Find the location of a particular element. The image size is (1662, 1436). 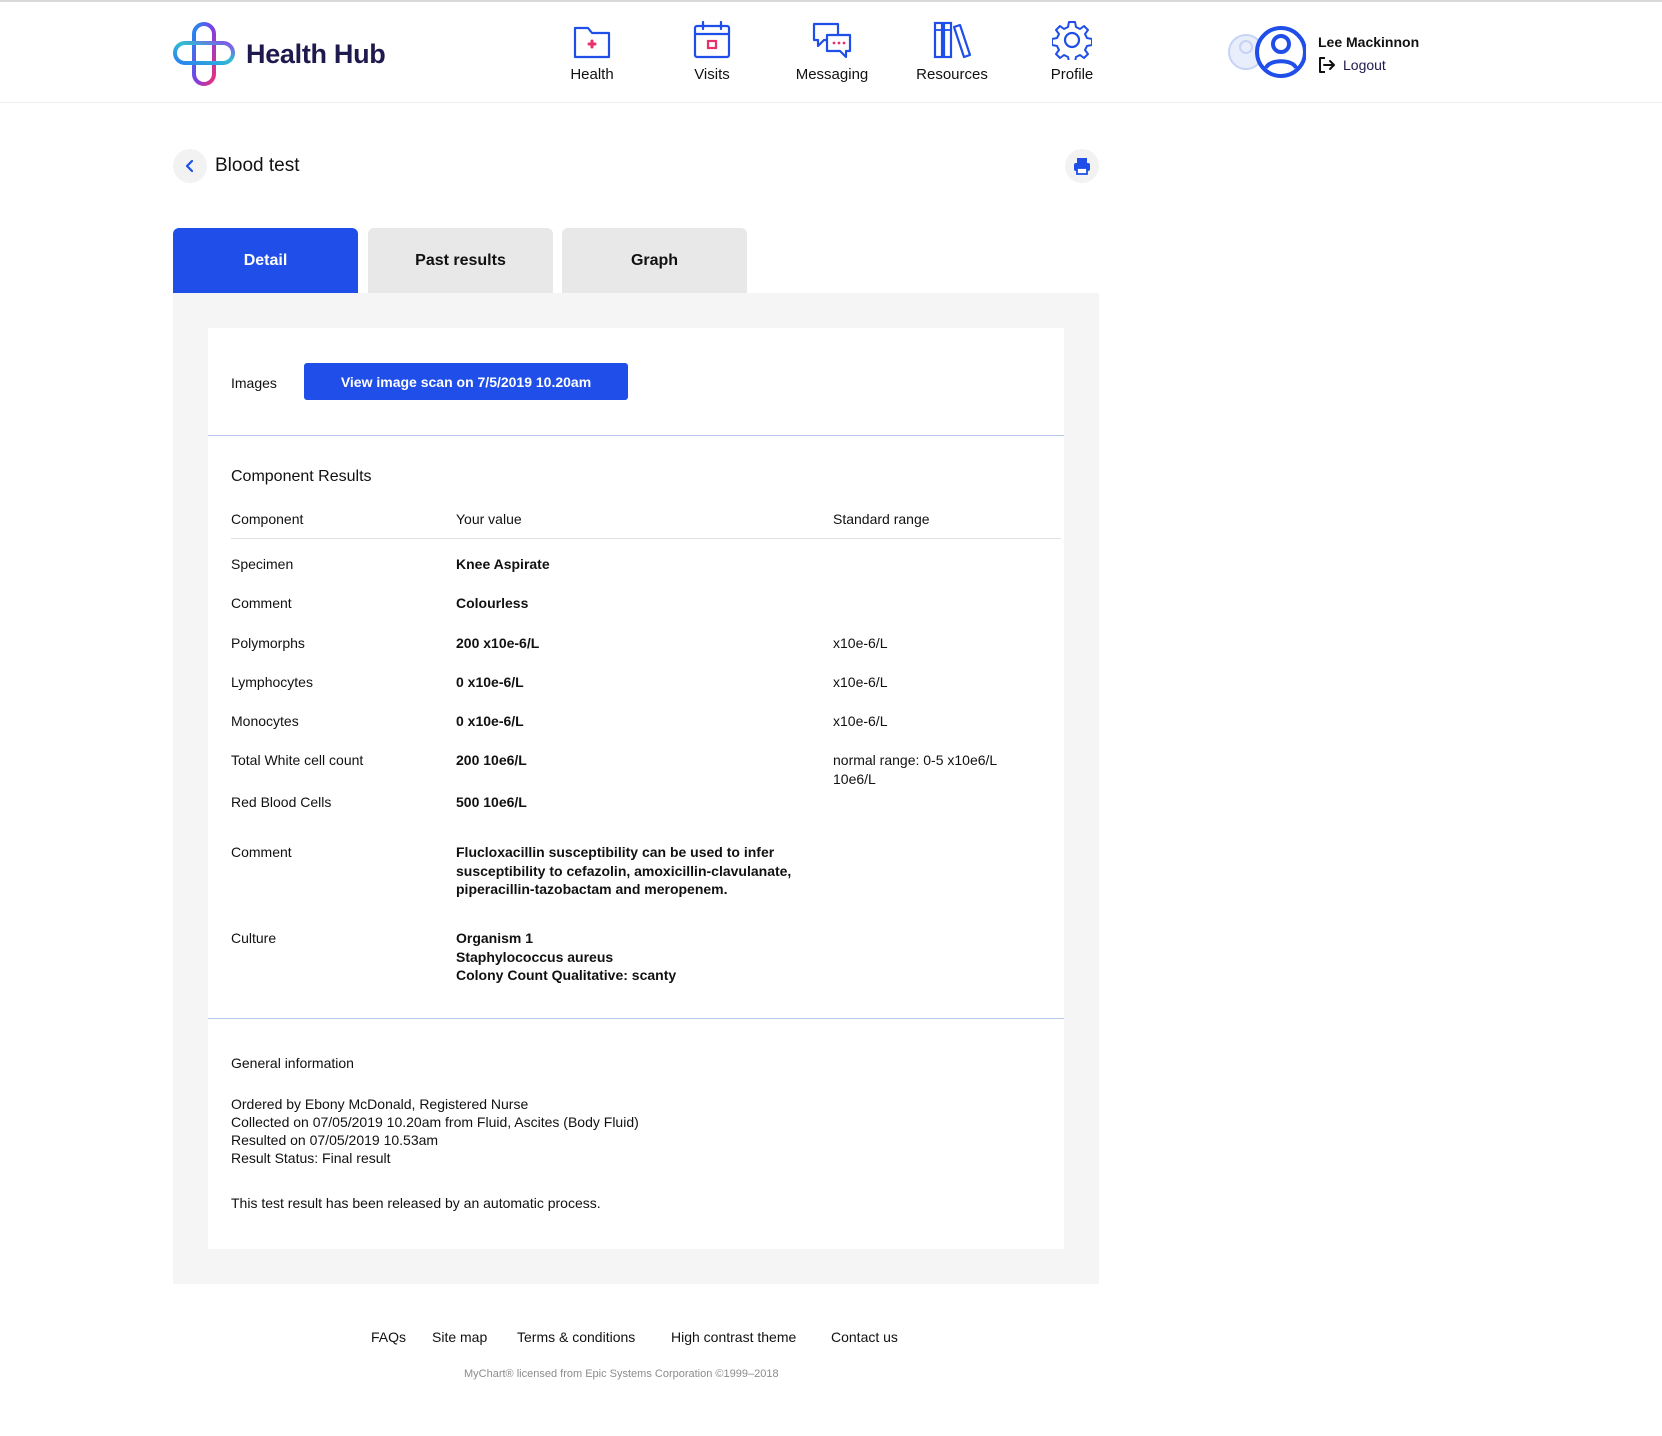

value-cell: 200 10e6/L is located at coordinates (491, 760).